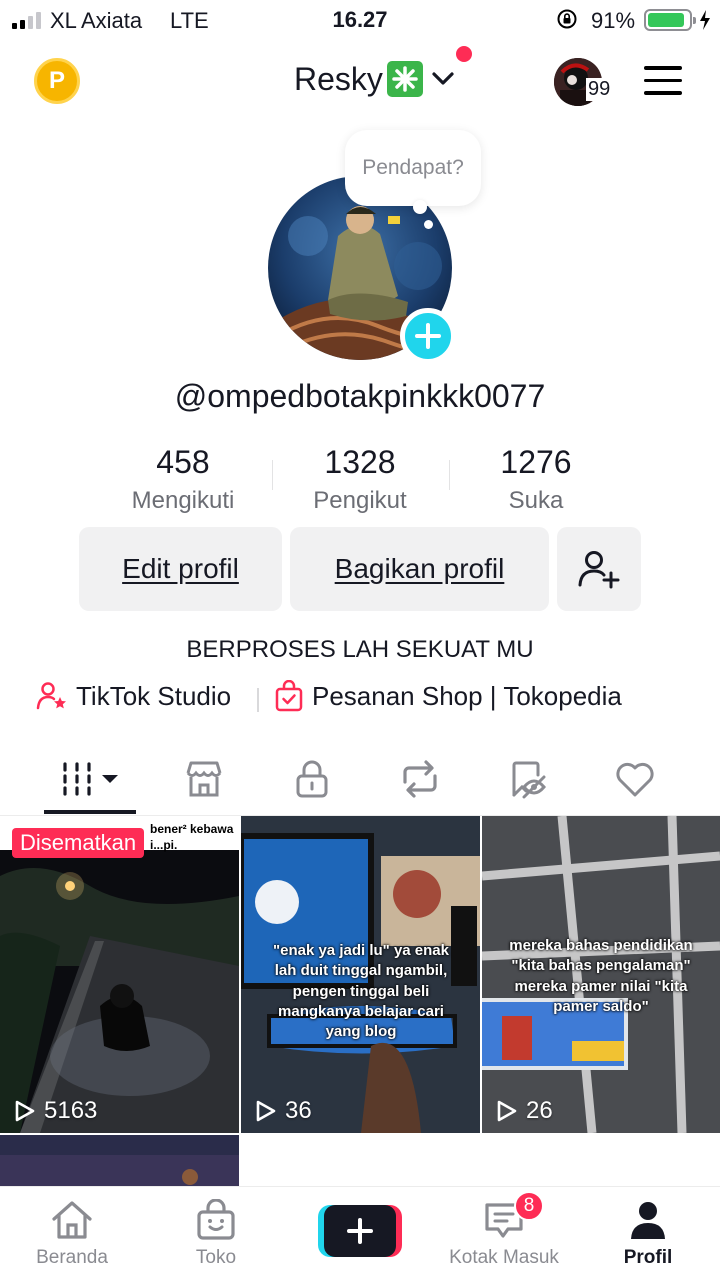 The height and width of the screenshot is (1280, 720). I want to click on profile-links: TikTok Studio Pesanan Shop | Tokopedia, so click(360, 700).